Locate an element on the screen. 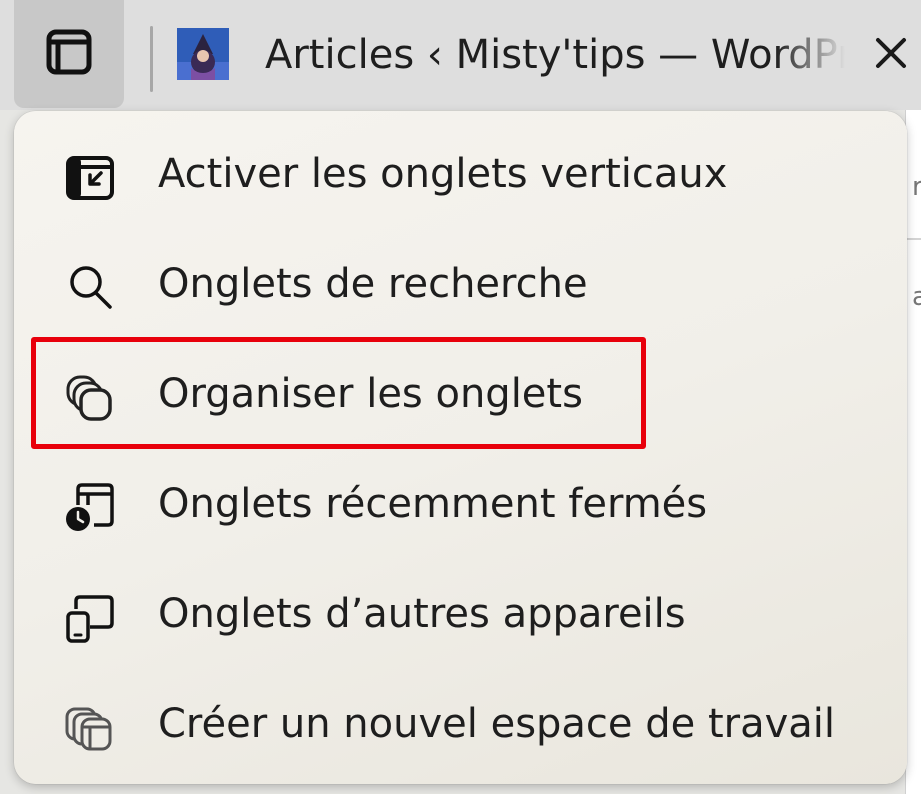  menu-item-other-devices: Onglets d’autres appareils is located at coordinates (460, 612).